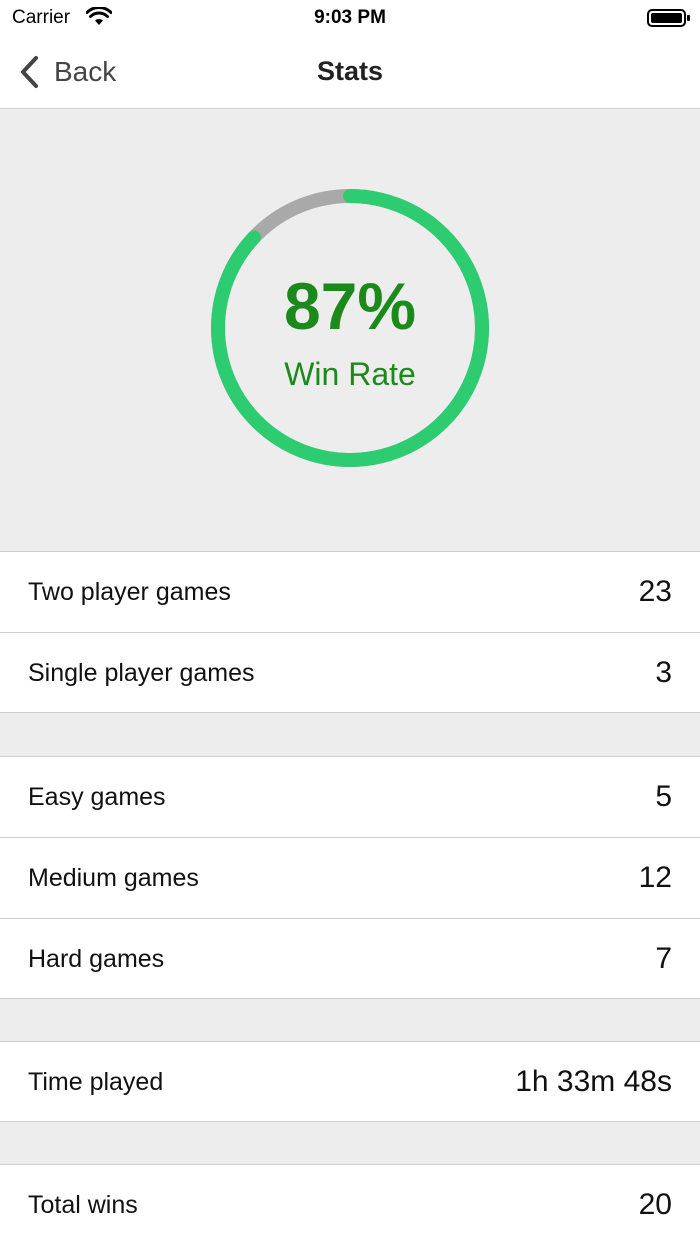  What do you see at coordinates (668, 18) in the screenshot?
I see `battery-icon` at bounding box center [668, 18].